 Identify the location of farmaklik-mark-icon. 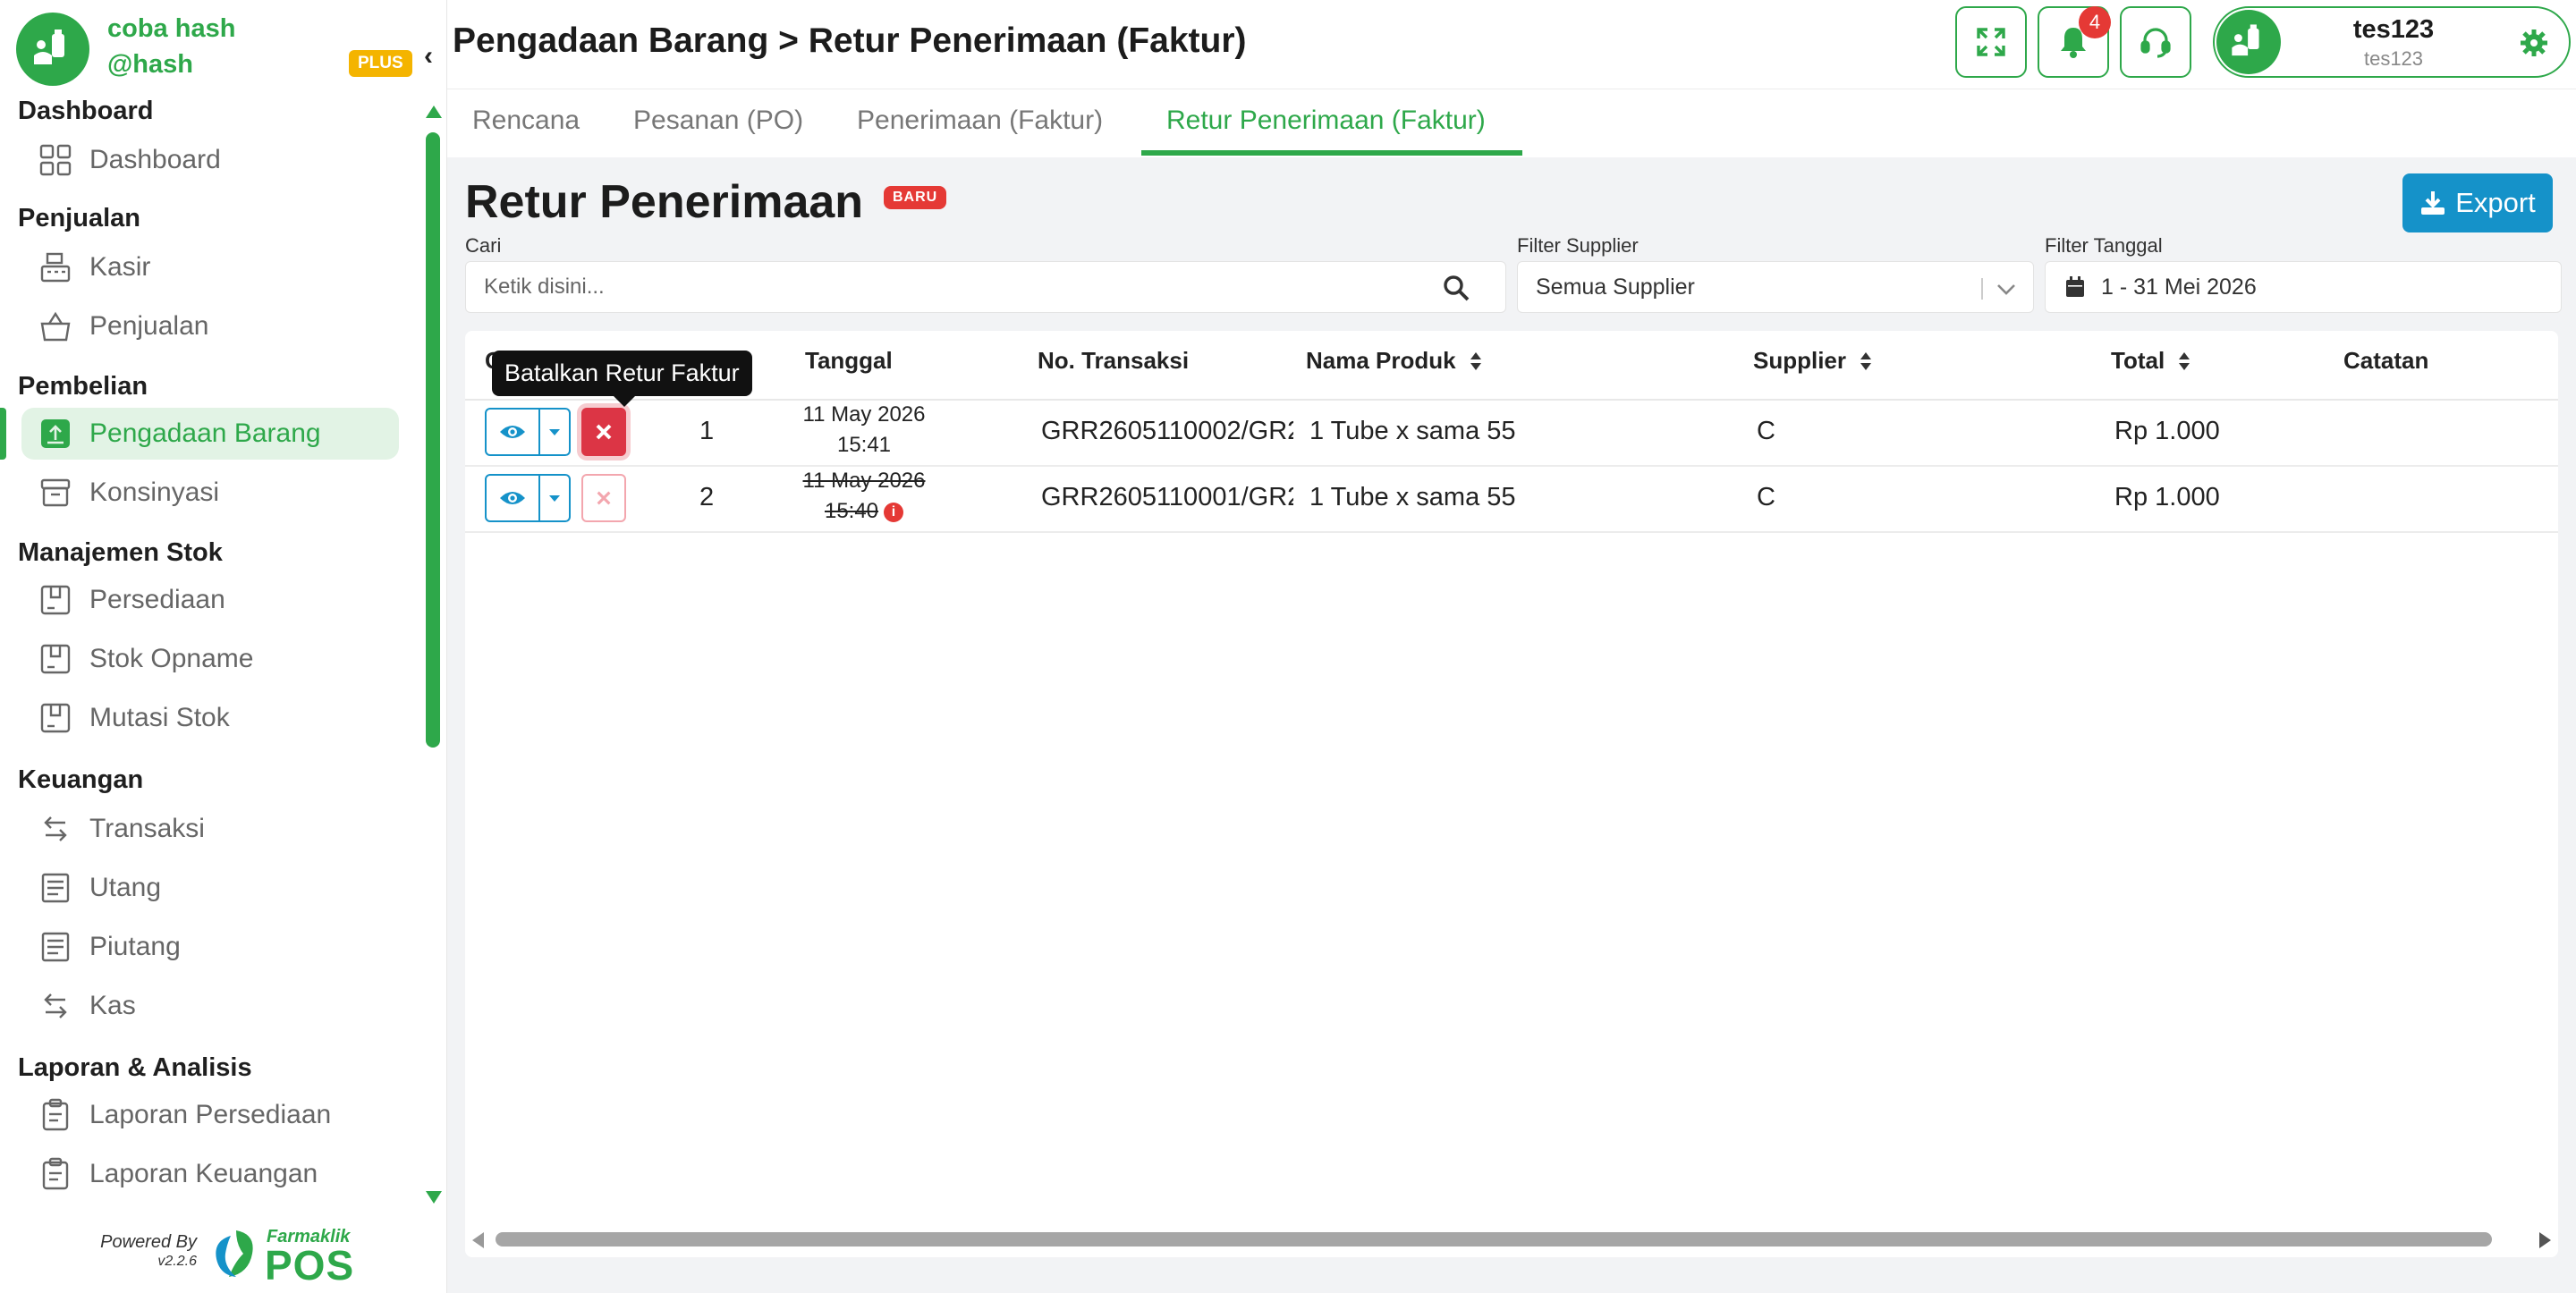
(234, 1254).